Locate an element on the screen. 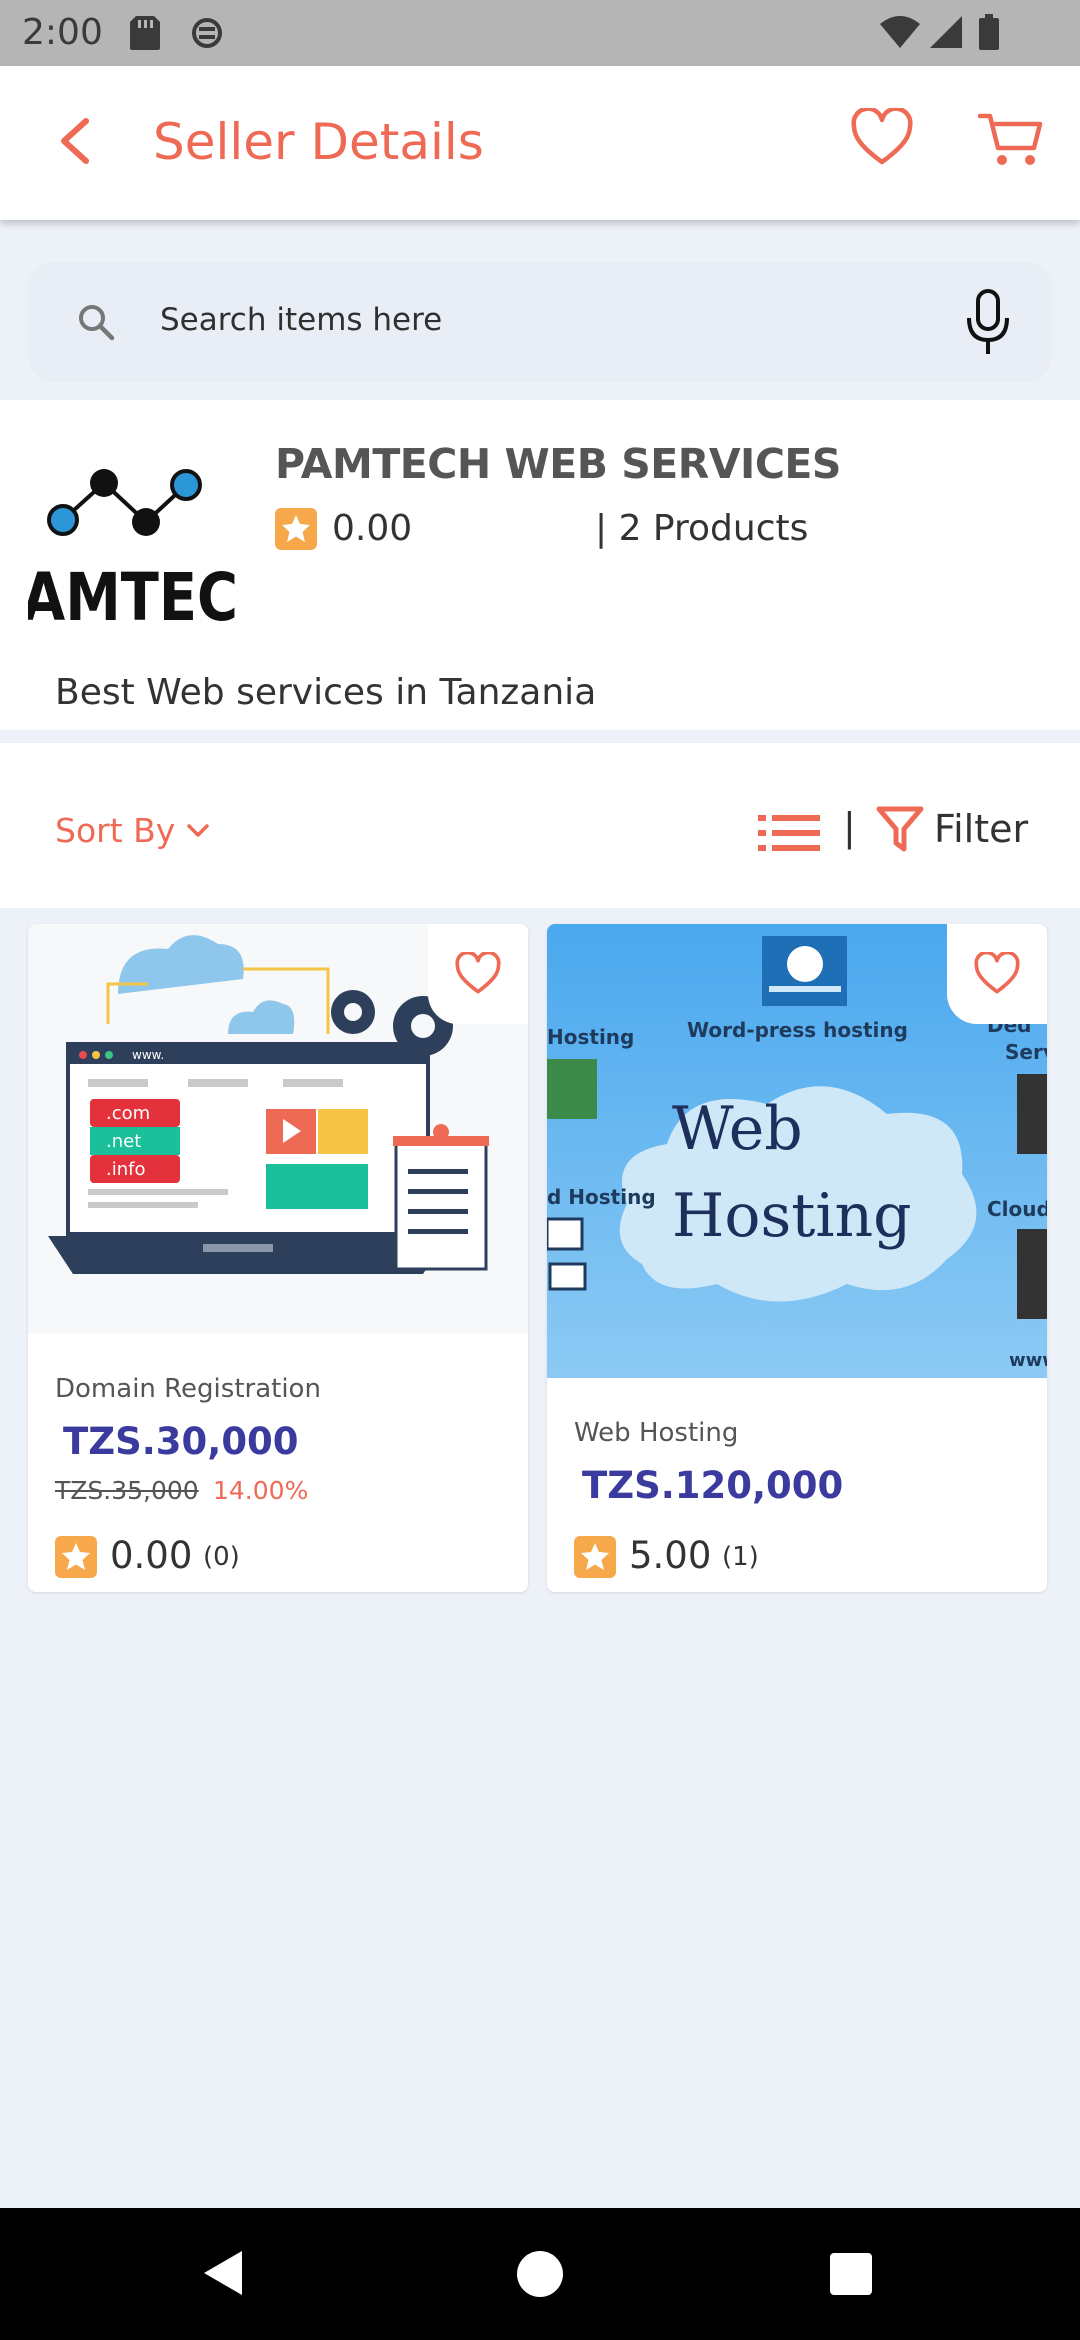  seller-product-count: | 2 Products is located at coordinates (702, 528).